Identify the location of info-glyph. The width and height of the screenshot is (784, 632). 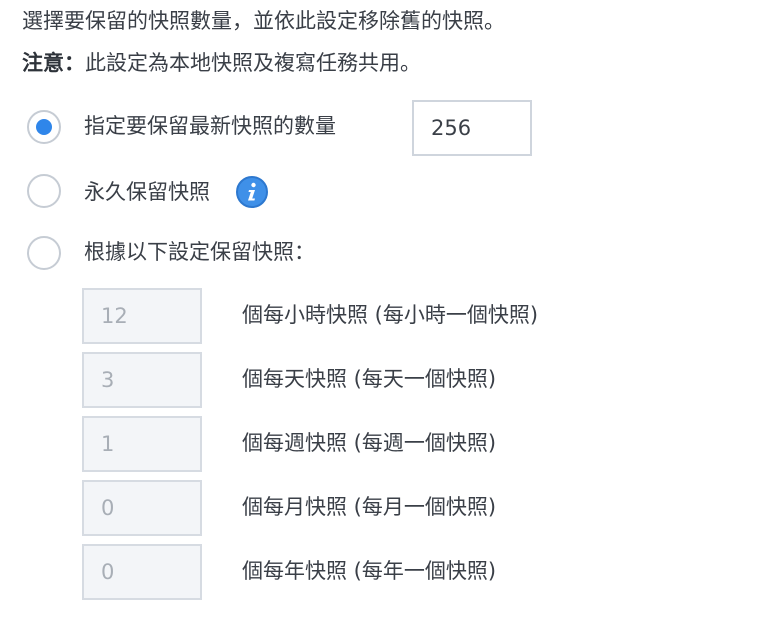
(252, 191).